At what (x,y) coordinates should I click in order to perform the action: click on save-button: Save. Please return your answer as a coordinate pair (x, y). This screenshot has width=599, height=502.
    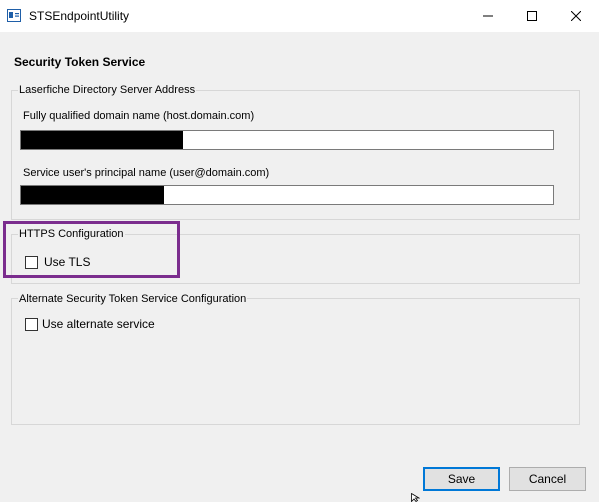
    Looking at the image, I should click on (461, 479).